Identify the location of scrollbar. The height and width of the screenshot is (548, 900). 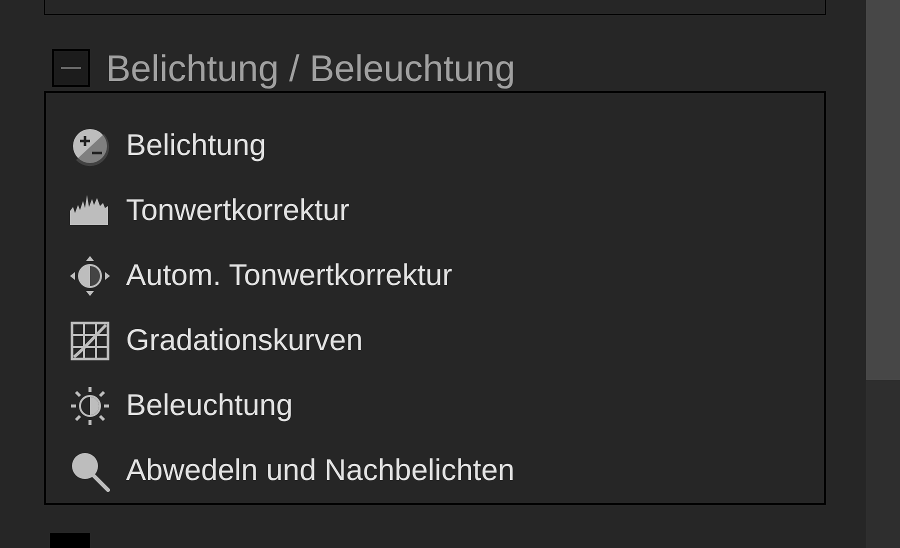
(883, 274).